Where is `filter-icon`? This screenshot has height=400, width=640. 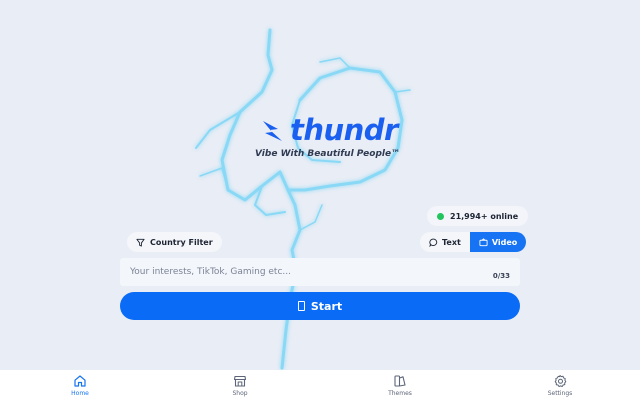
filter-icon is located at coordinates (140, 242).